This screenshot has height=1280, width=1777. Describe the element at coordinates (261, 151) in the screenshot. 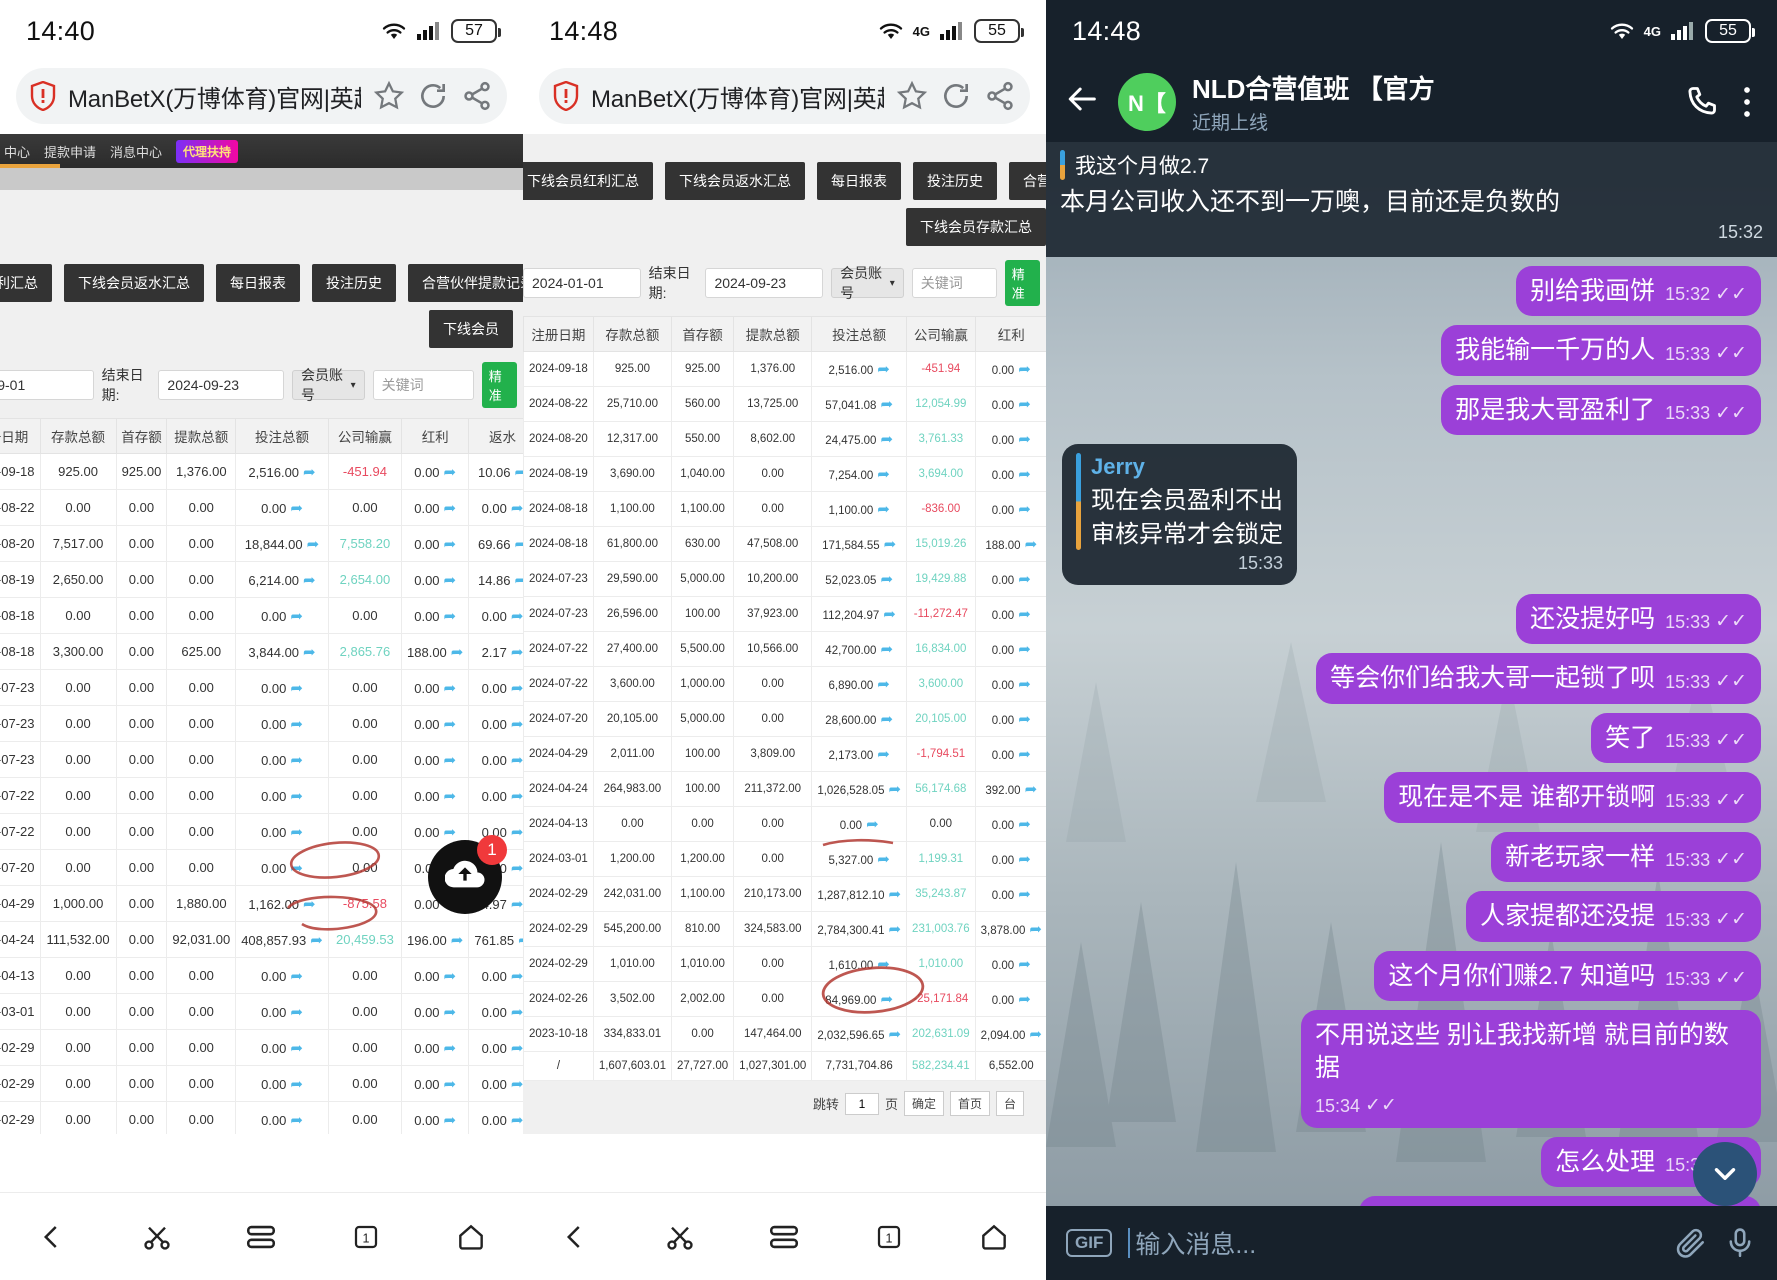

I see `site-top-nav: 中心 提款申请 消息中心 代理扶持` at that location.